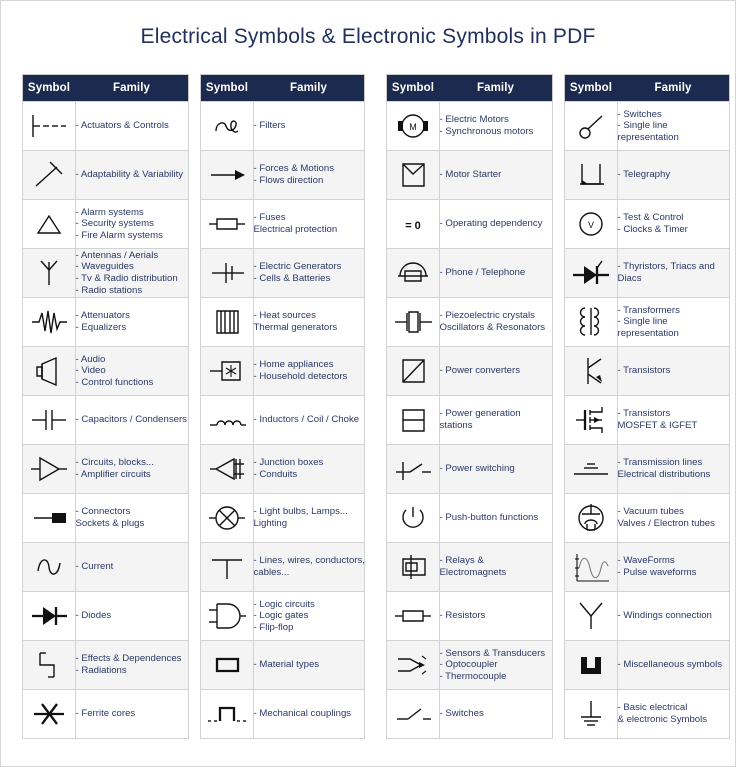 The width and height of the screenshot is (736, 767). I want to click on family-line: & electronic Symbols, so click(662, 719).